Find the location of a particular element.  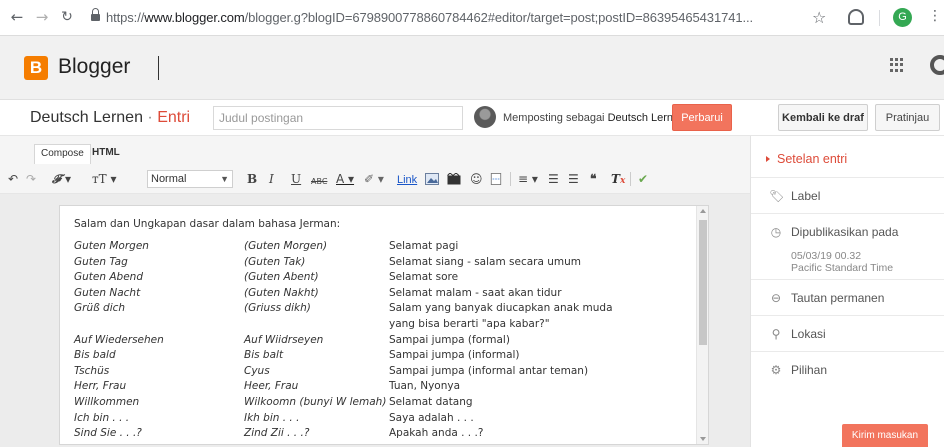

insert-image-icon is located at coordinates (432, 179).